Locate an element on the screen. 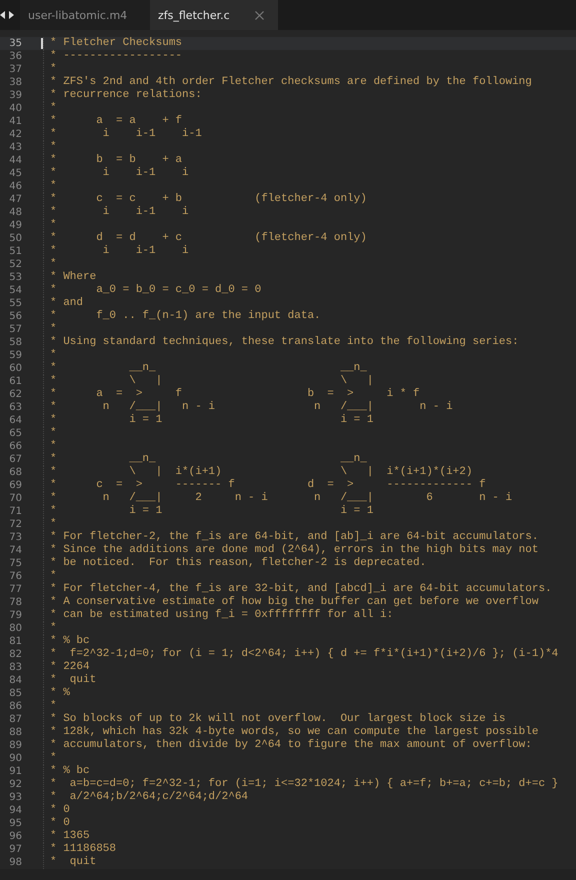 The width and height of the screenshot is (576, 880). code-line: * f_0 .. f_(n-1) are the input data. is located at coordinates (185, 316).